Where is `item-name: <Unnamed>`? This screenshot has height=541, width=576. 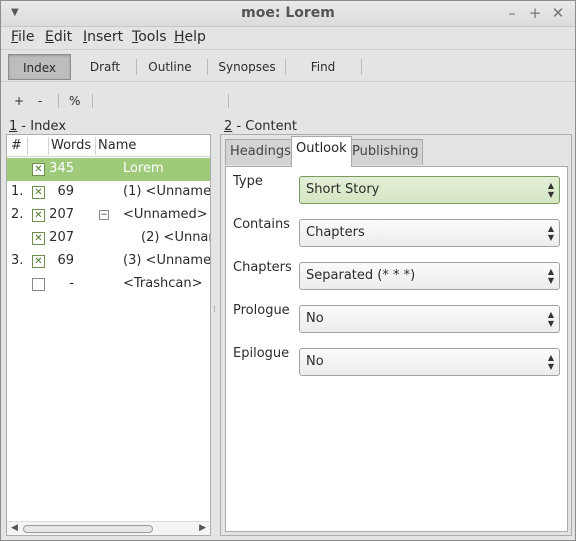 item-name: <Unnamed> is located at coordinates (165, 214).